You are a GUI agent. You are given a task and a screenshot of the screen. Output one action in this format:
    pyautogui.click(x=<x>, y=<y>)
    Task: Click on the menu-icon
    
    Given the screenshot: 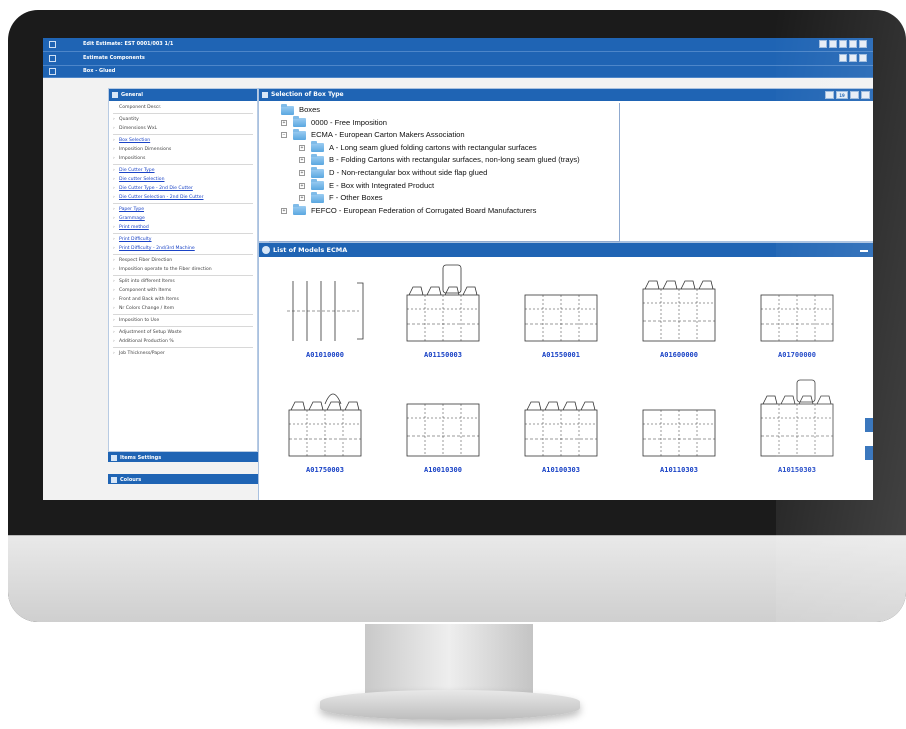 What is the action you would take?
    pyautogui.click(x=52, y=44)
    